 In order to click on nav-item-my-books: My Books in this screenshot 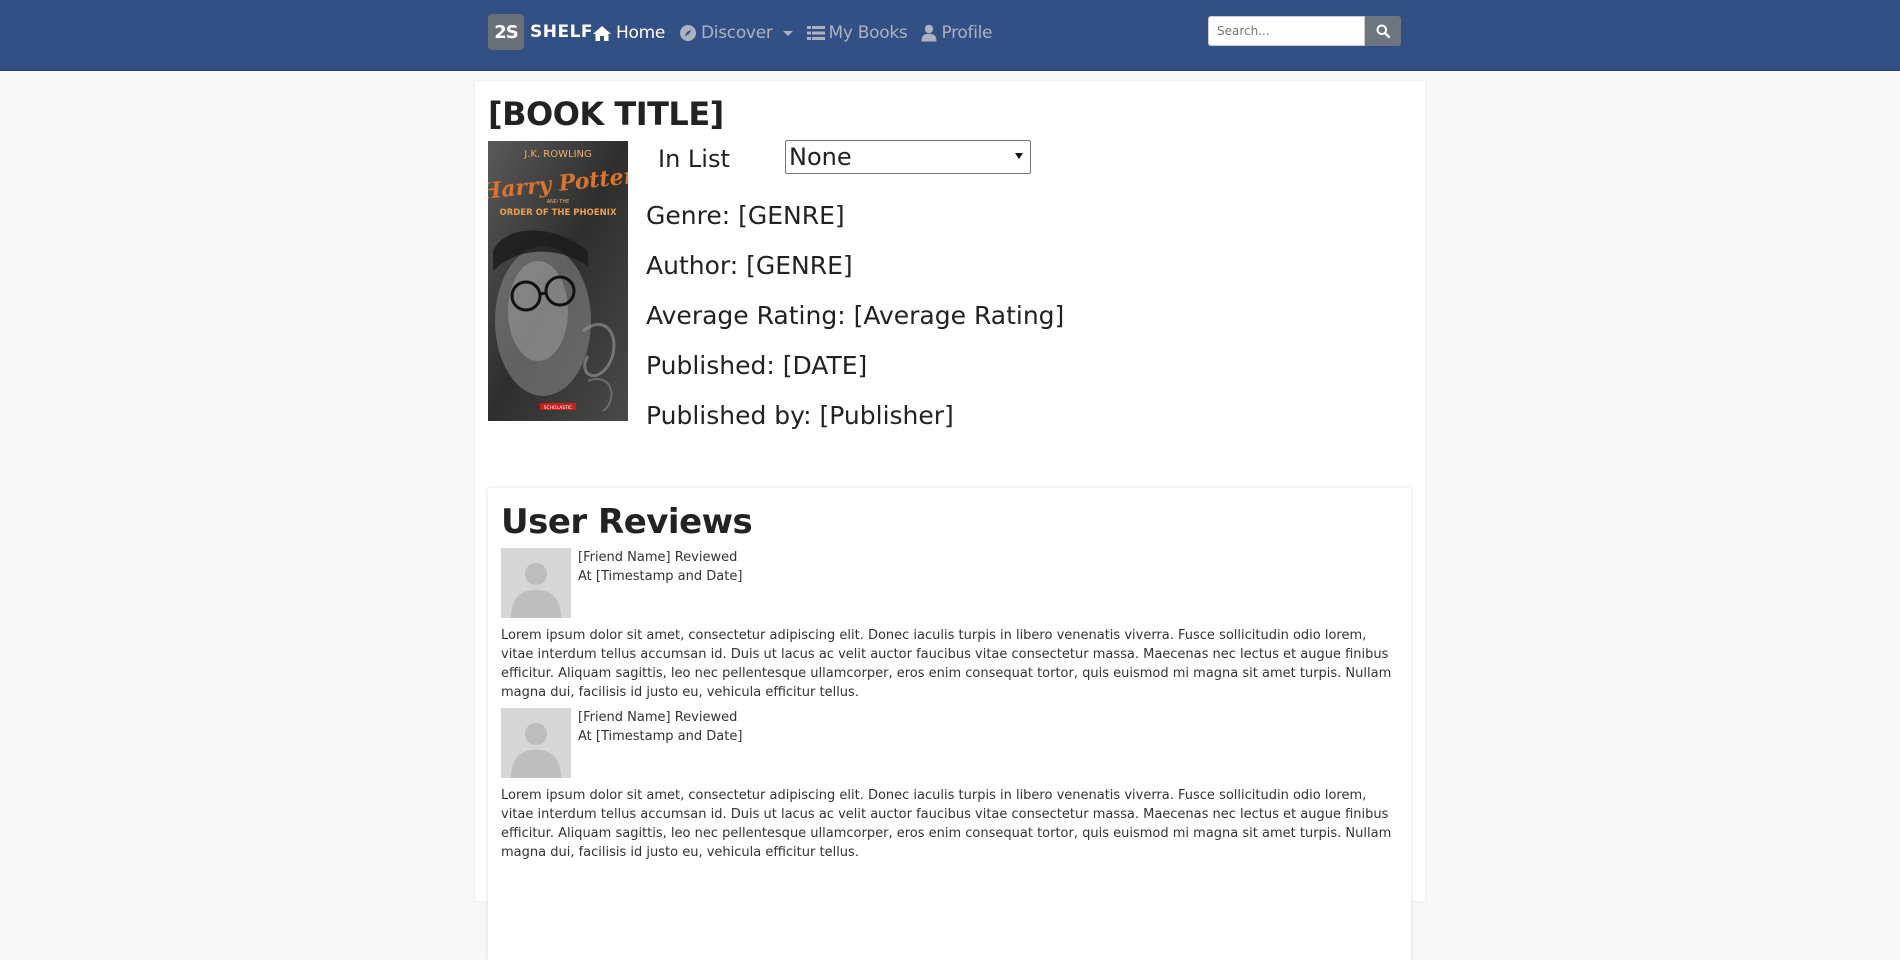, I will do `click(857, 33)`.